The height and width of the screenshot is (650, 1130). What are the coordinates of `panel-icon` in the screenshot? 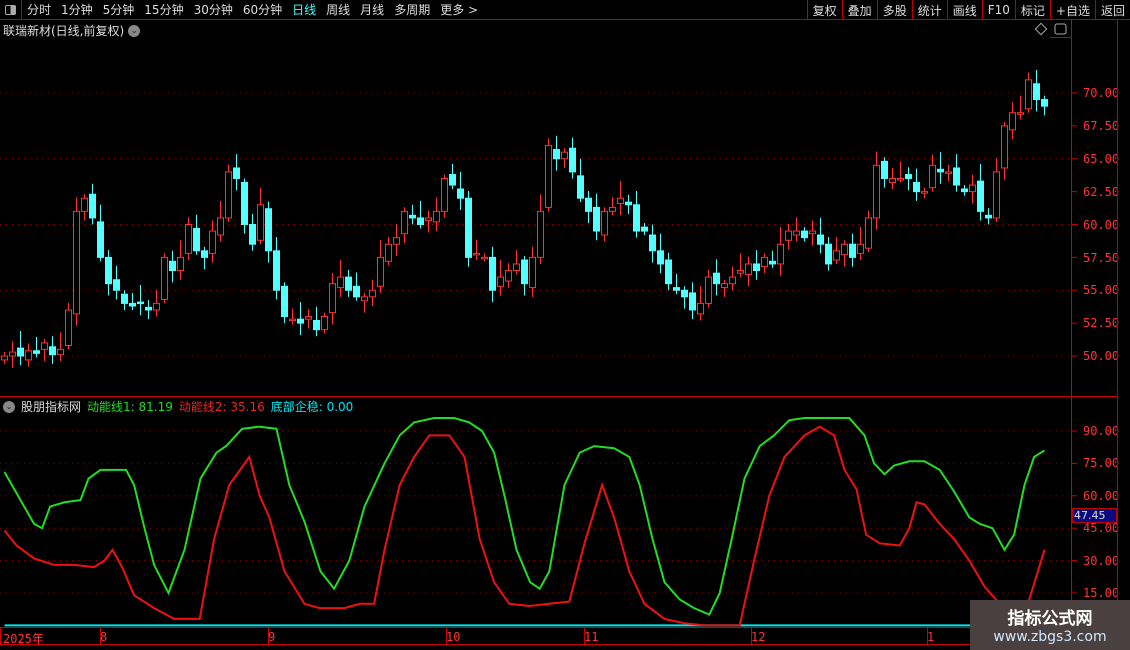 It's located at (1060, 29).